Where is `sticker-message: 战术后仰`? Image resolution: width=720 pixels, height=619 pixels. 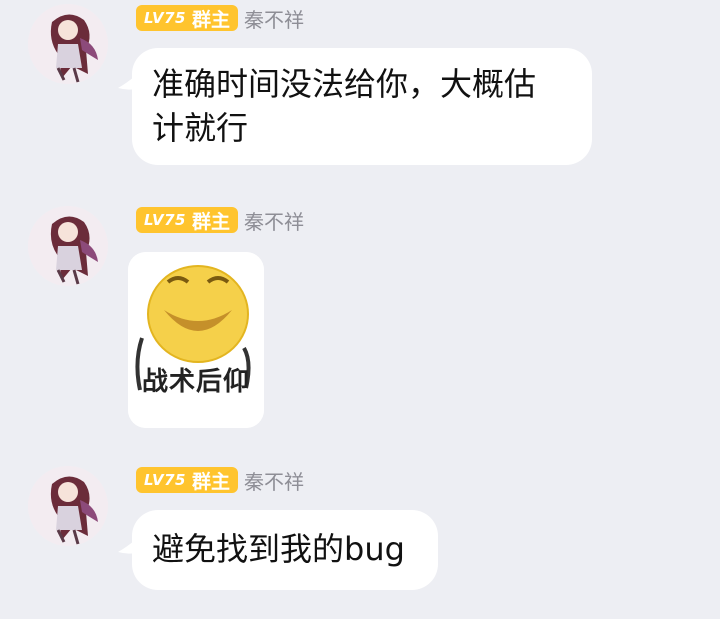
sticker-message: 战术后仰 is located at coordinates (196, 340).